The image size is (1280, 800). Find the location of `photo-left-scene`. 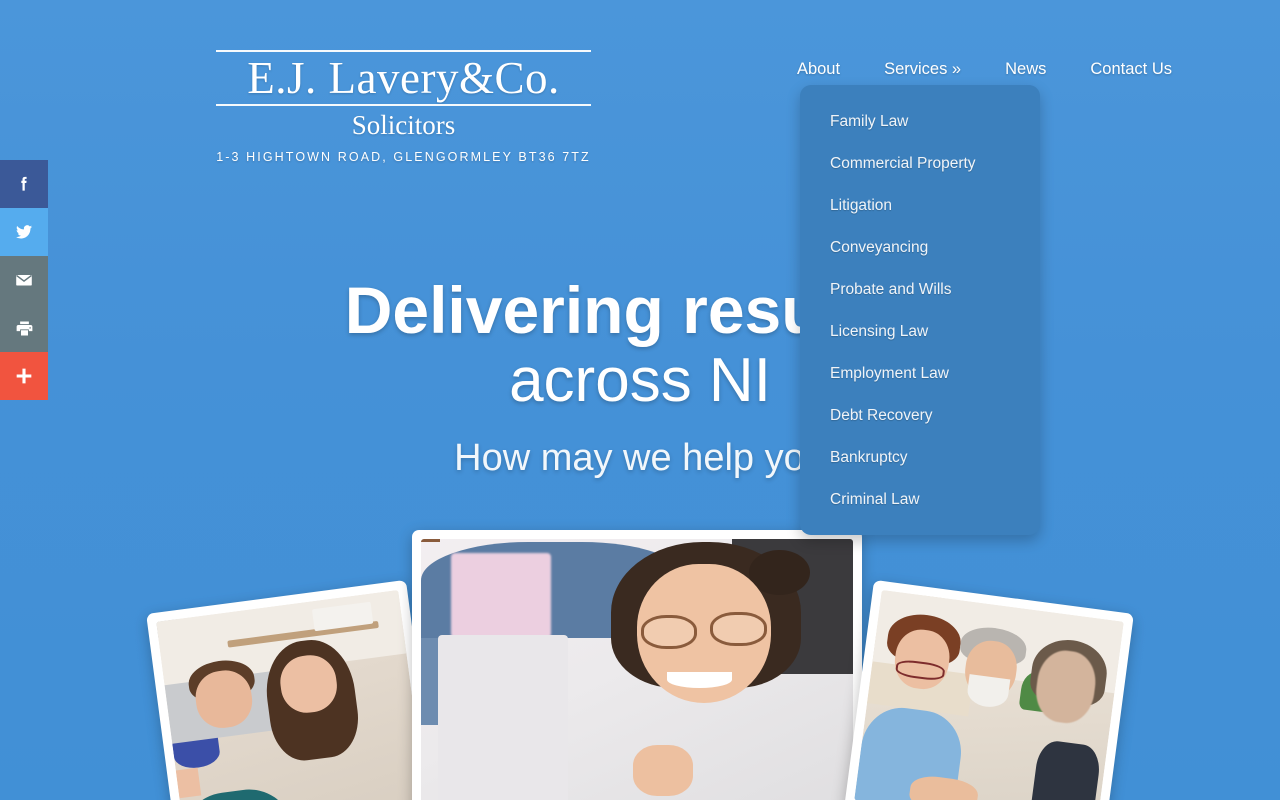

photo-left-scene is located at coordinates (291, 694).